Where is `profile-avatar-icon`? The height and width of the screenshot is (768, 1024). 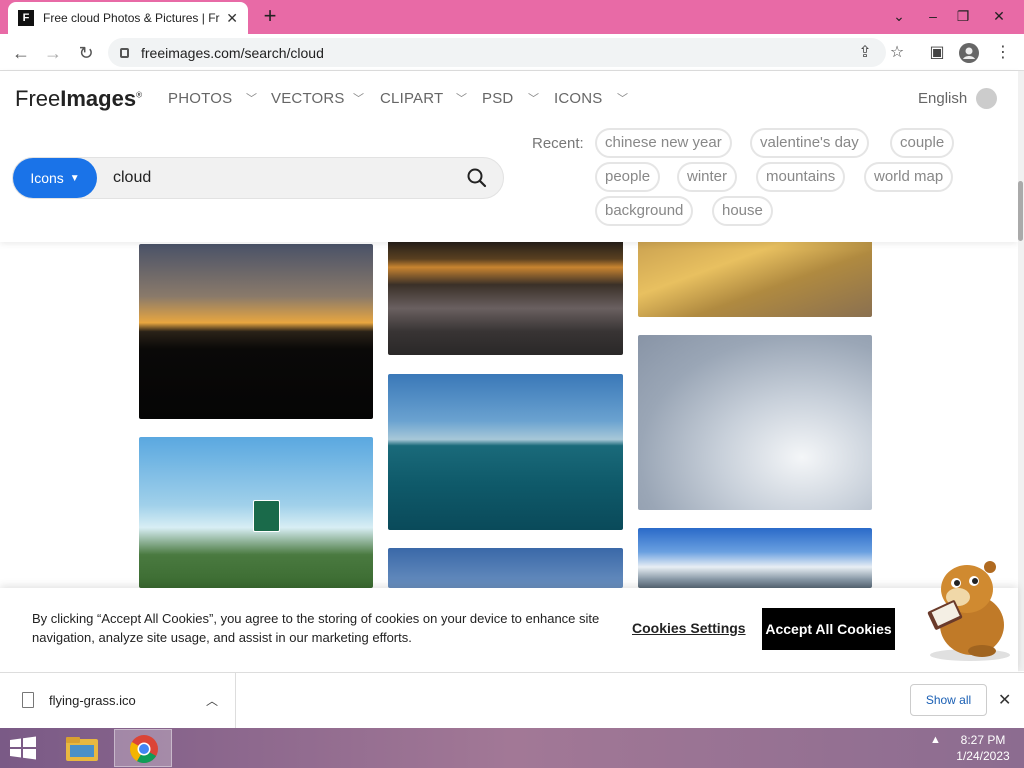
profile-avatar-icon is located at coordinates (969, 53).